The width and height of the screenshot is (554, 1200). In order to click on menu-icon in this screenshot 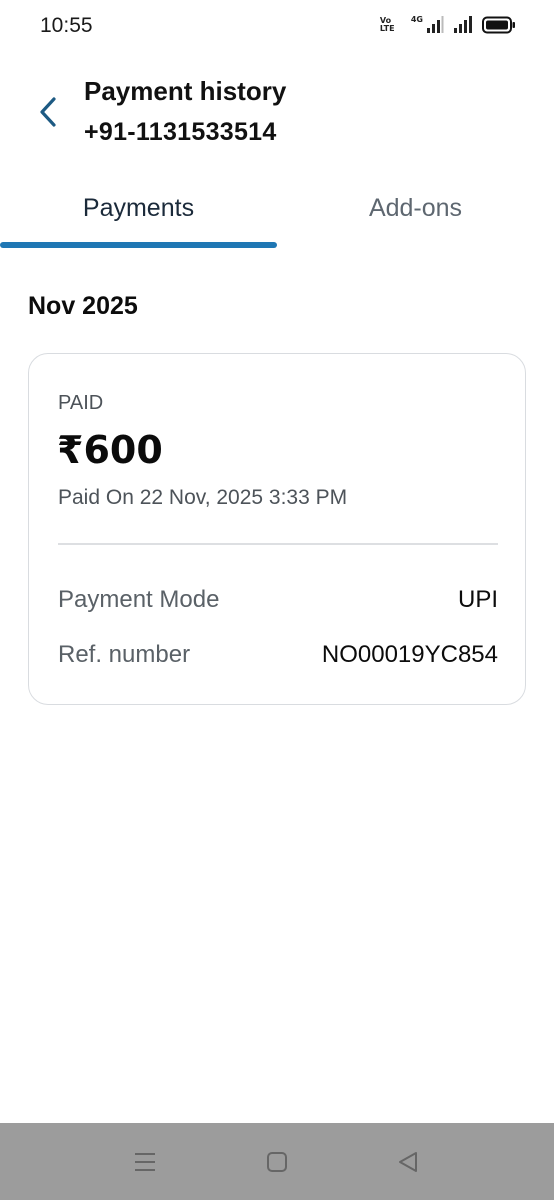, I will do `click(145, 1162)`.